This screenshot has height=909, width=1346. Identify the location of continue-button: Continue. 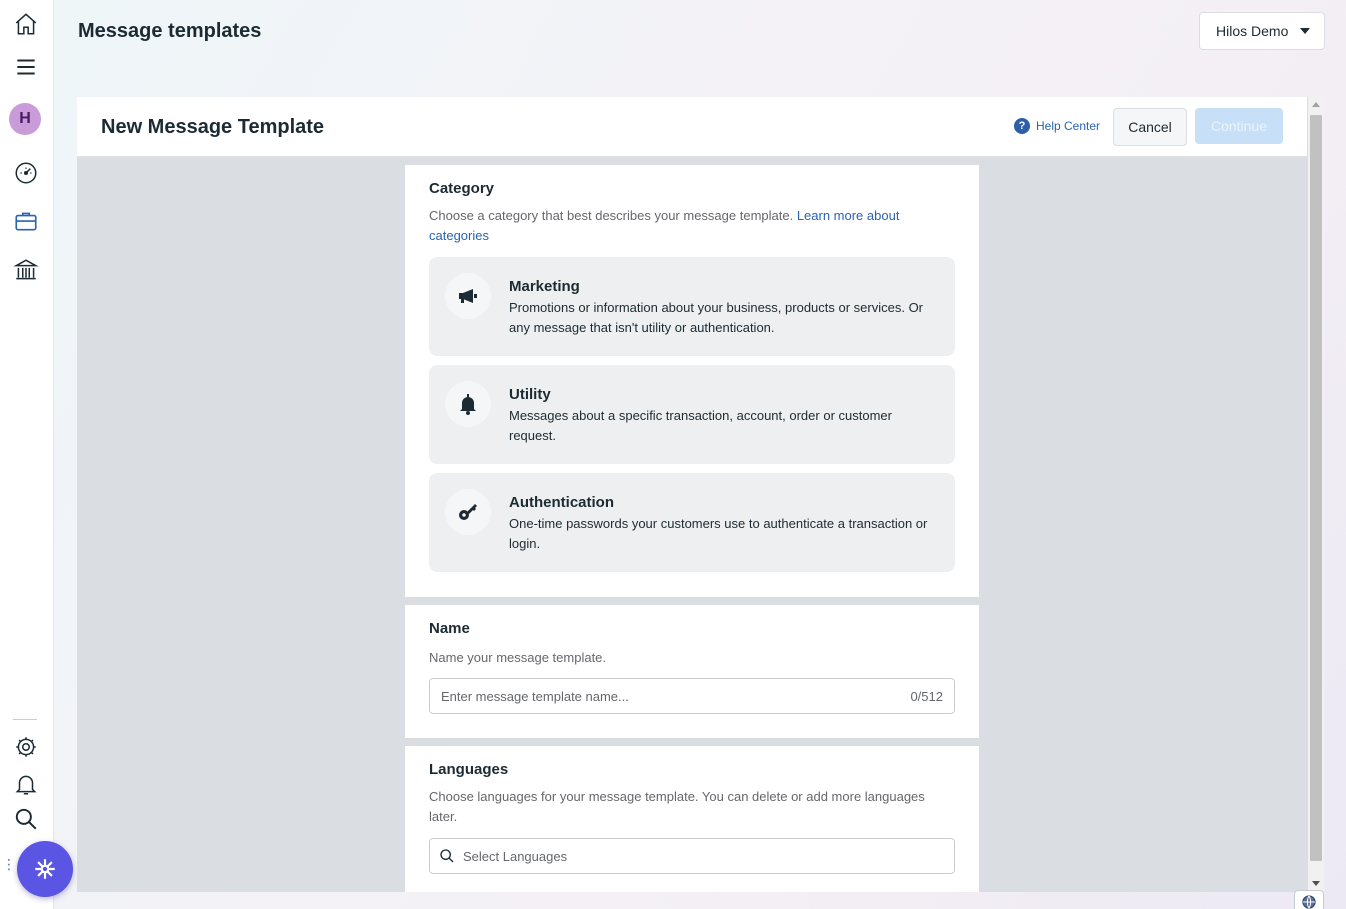
(1239, 126).